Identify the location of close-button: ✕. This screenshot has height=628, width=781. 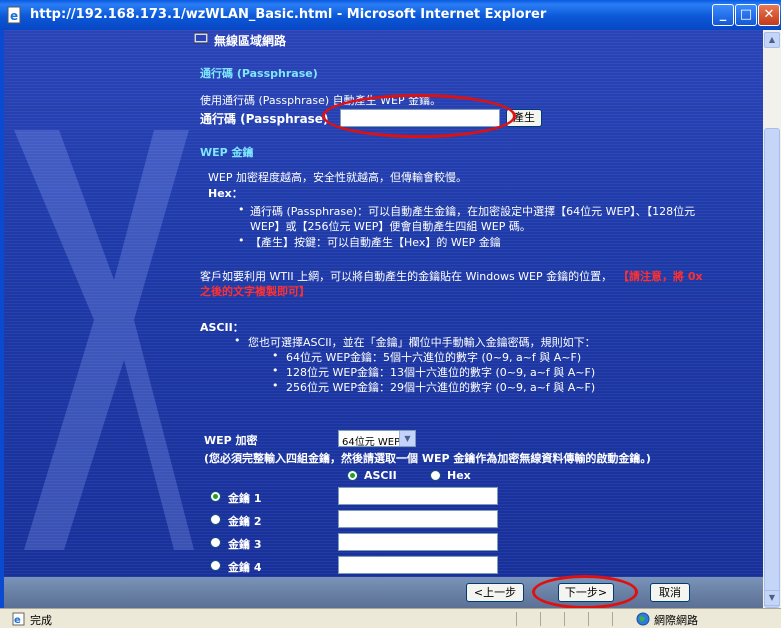
(769, 15).